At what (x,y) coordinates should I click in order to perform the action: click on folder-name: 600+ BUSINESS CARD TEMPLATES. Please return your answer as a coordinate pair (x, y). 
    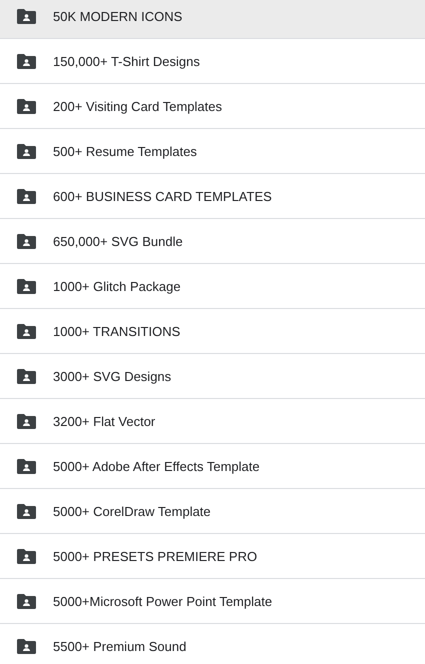
    Looking at the image, I should click on (162, 196).